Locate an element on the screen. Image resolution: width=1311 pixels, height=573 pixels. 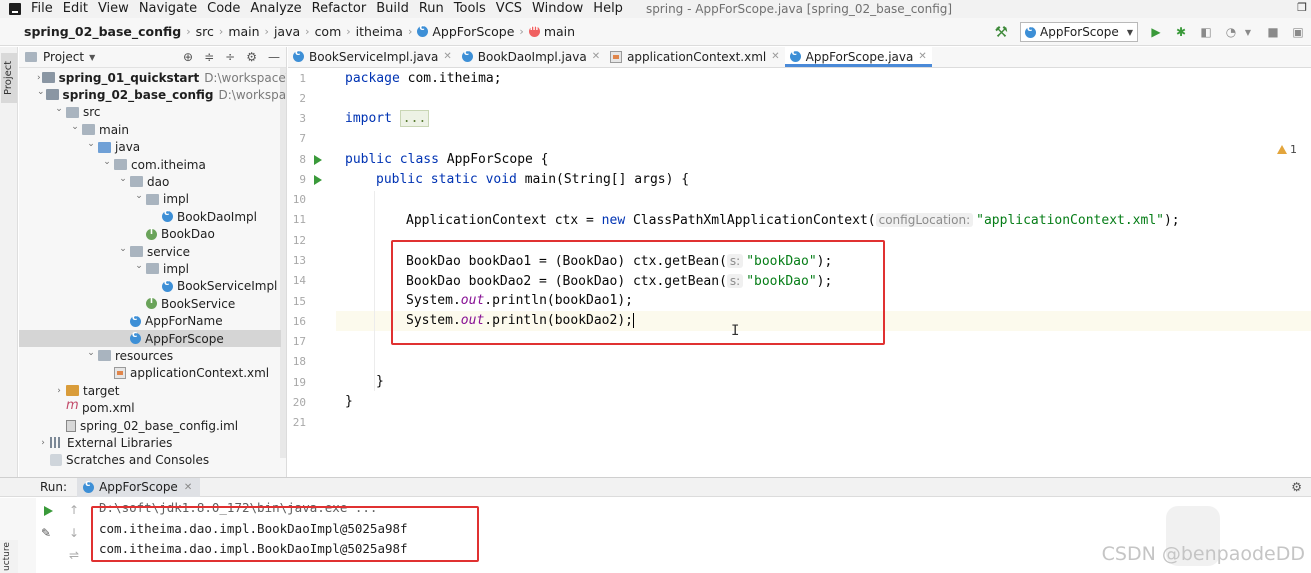
locate-icon: ⊕ is located at coordinates (188, 57).